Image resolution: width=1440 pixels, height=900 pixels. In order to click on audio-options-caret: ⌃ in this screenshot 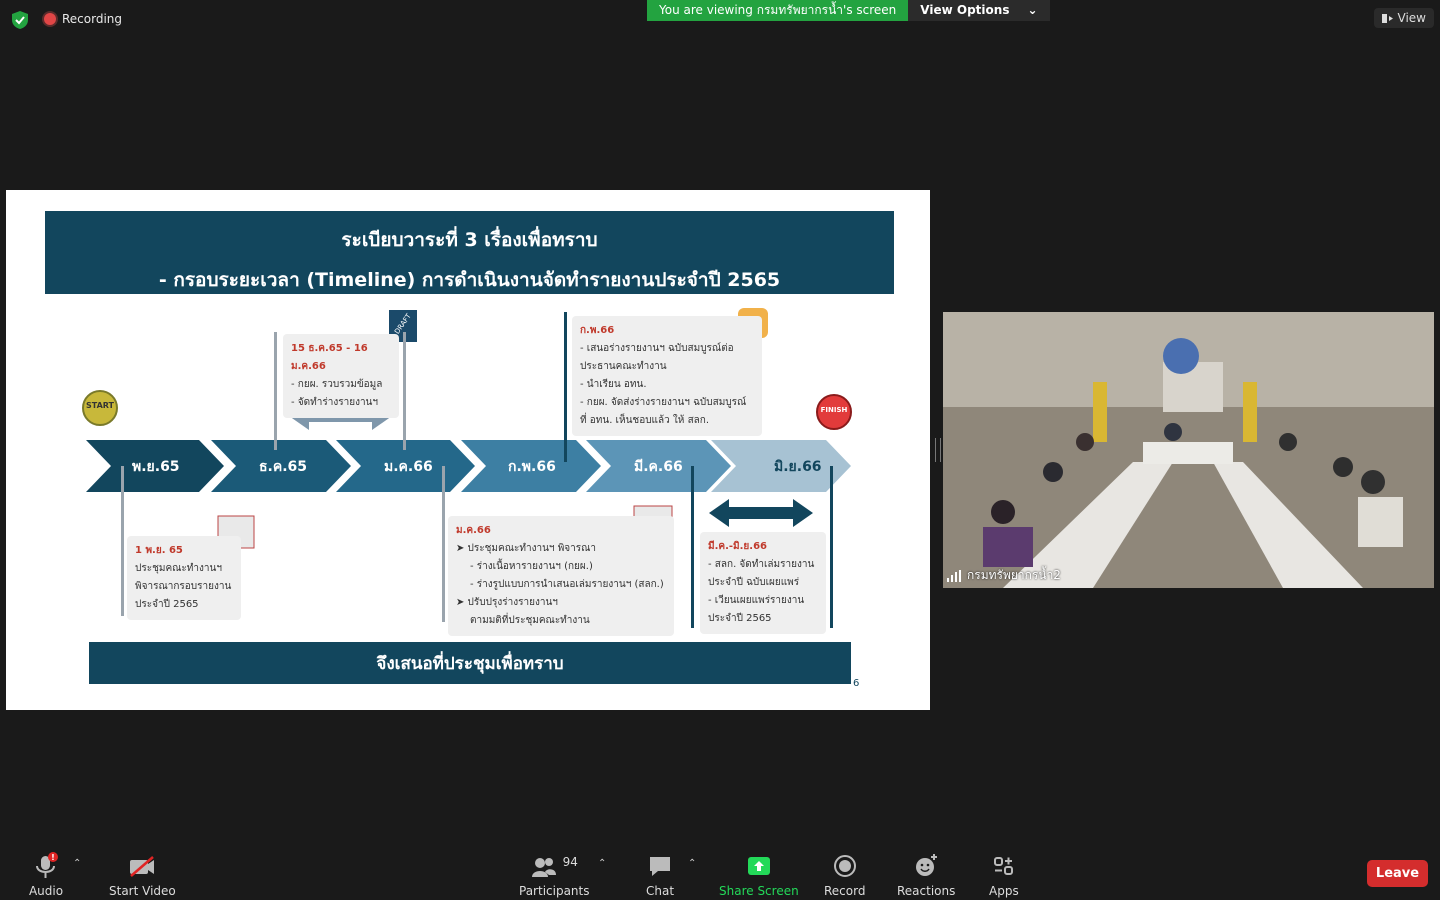, I will do `click(77, 863)`.